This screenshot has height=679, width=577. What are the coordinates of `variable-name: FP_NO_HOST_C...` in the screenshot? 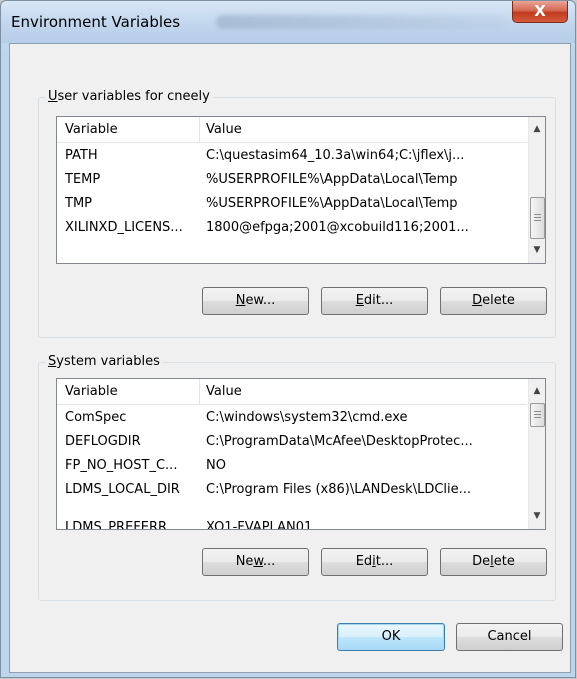 It's located at (121, 465).